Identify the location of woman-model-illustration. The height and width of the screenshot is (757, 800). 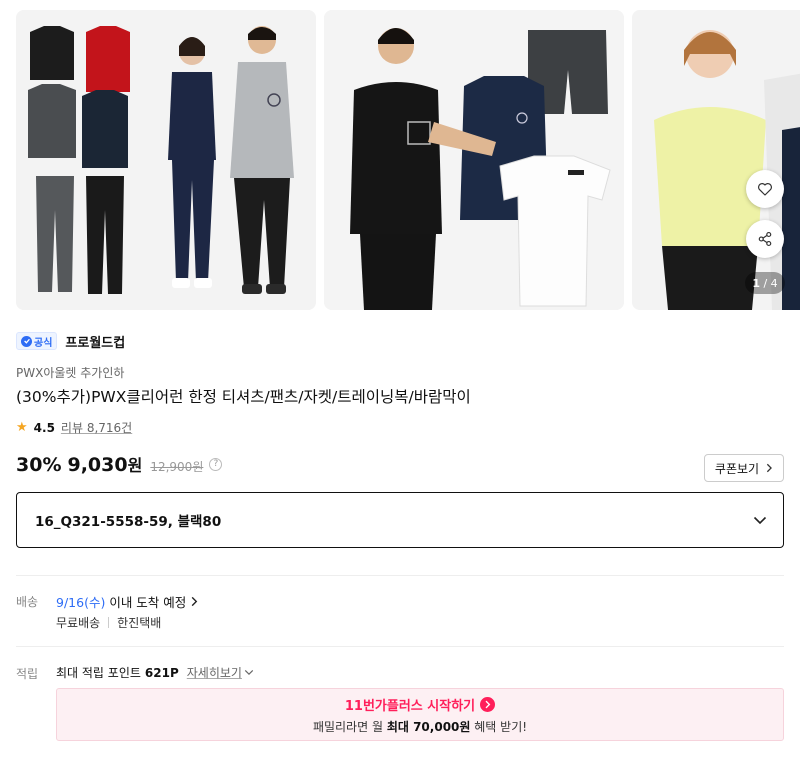
(716, 160).